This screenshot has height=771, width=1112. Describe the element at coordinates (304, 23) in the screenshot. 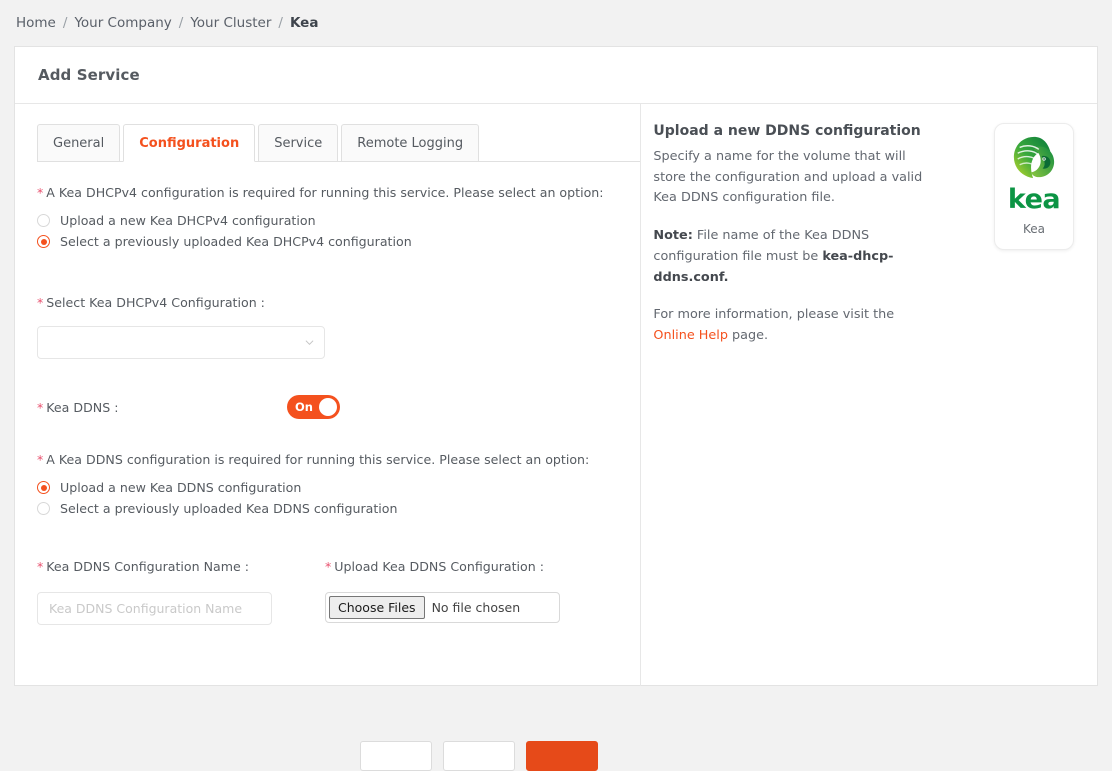

I see `breadcrumb-item-kea: Kea` at that location.